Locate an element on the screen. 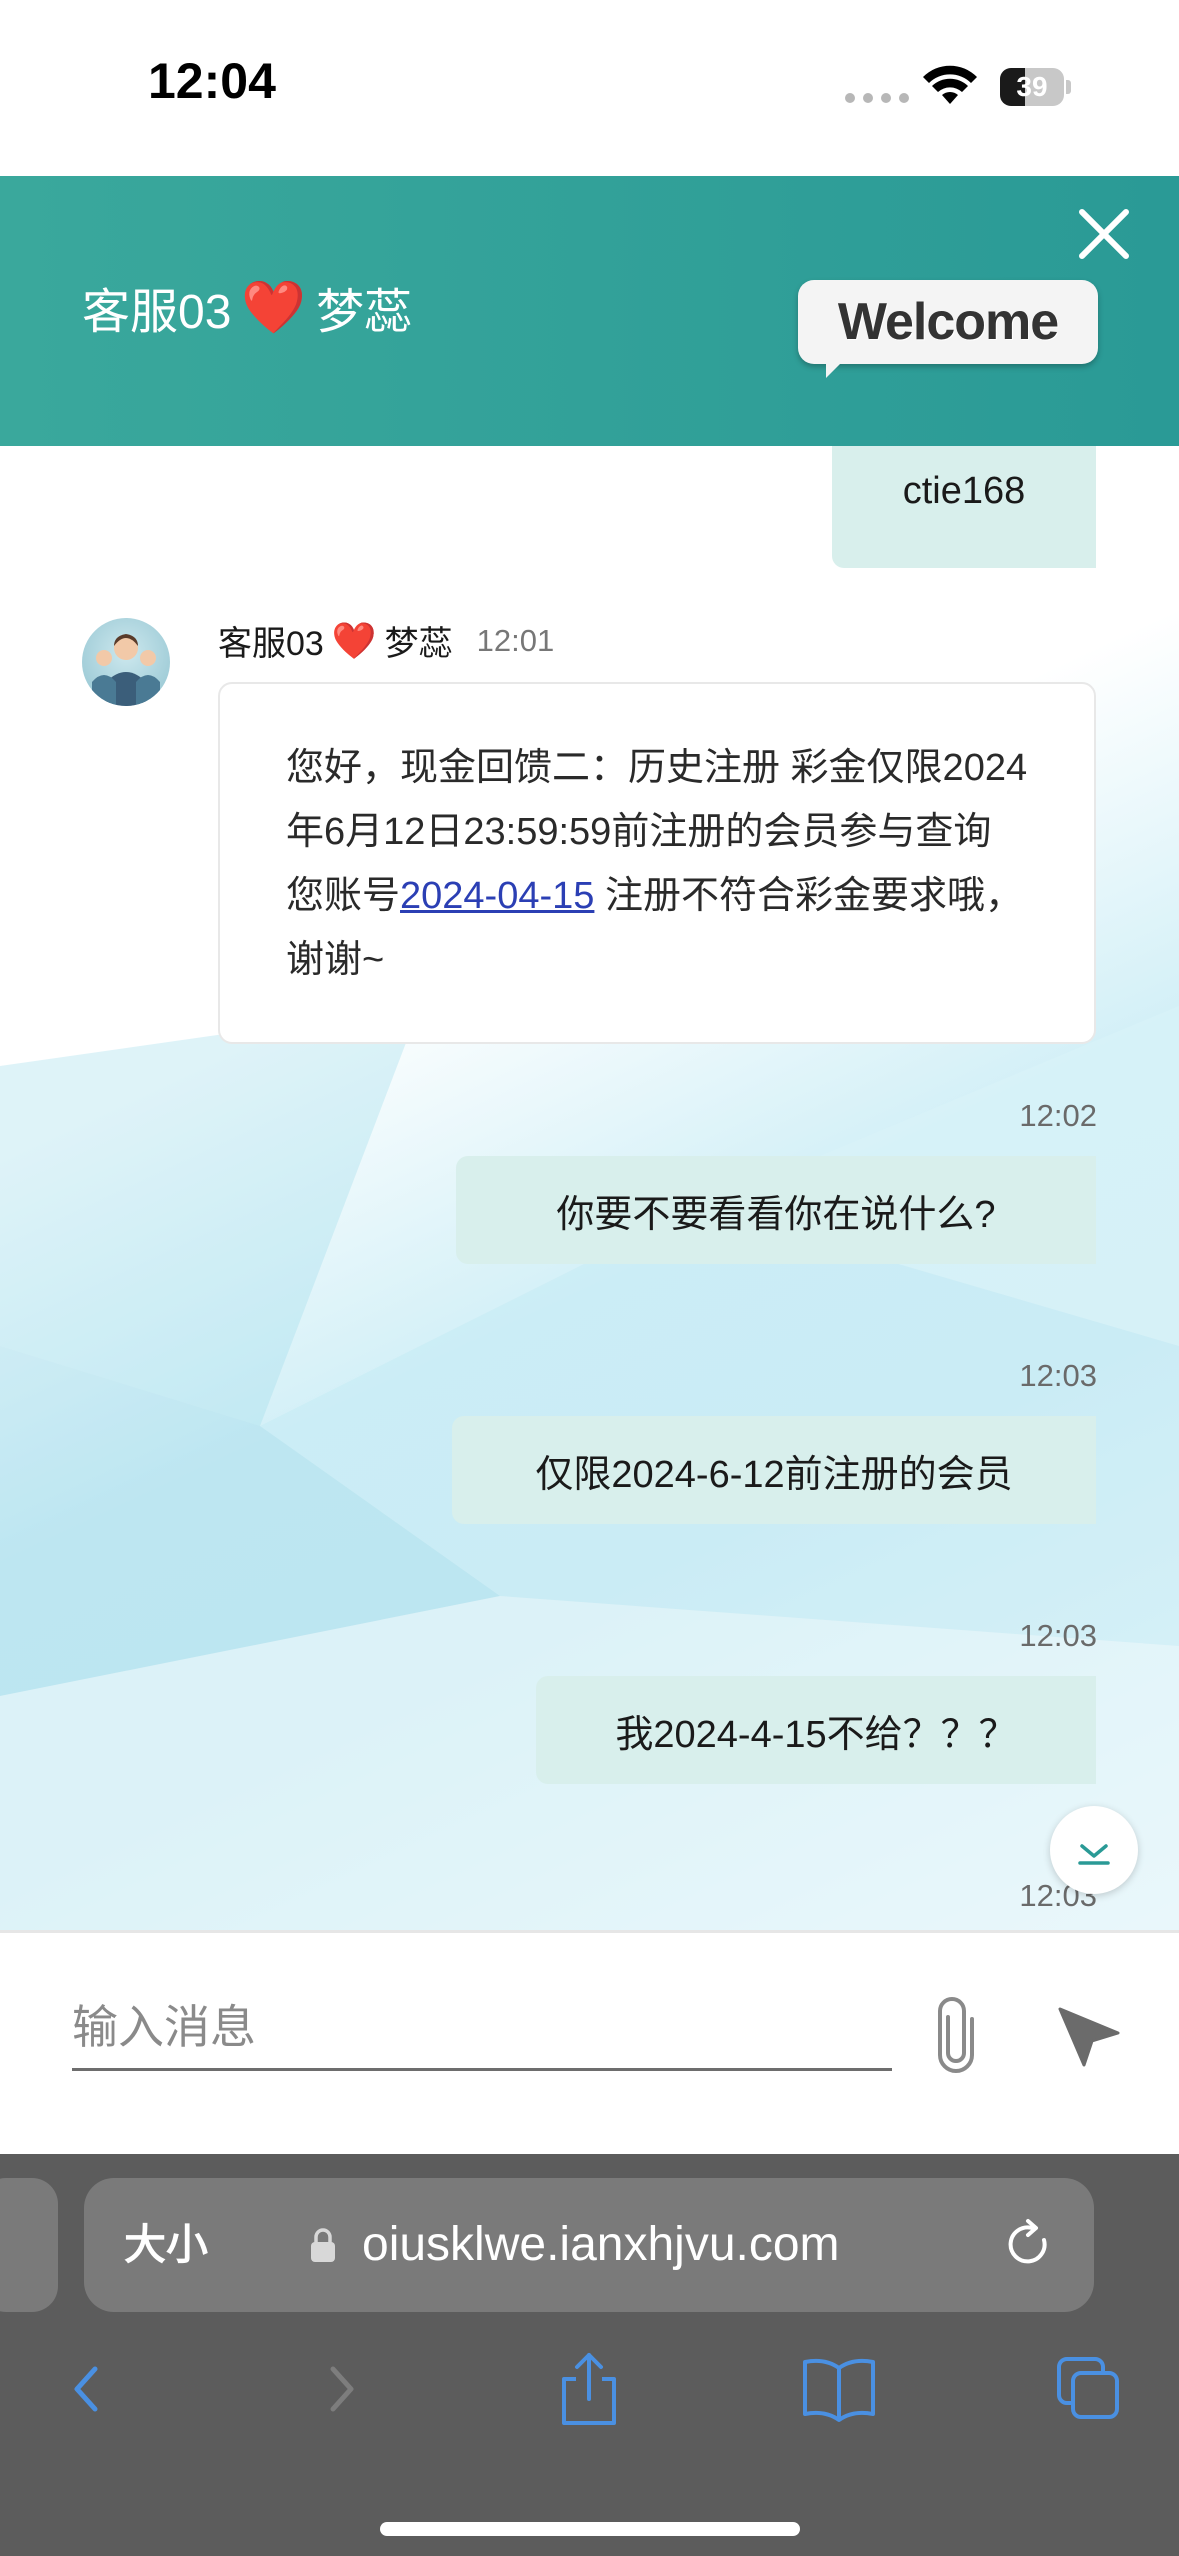 The image size is (1179, 2556). message-text: 你要不要看看你在说什么? is located at coordinates (776, 1214).